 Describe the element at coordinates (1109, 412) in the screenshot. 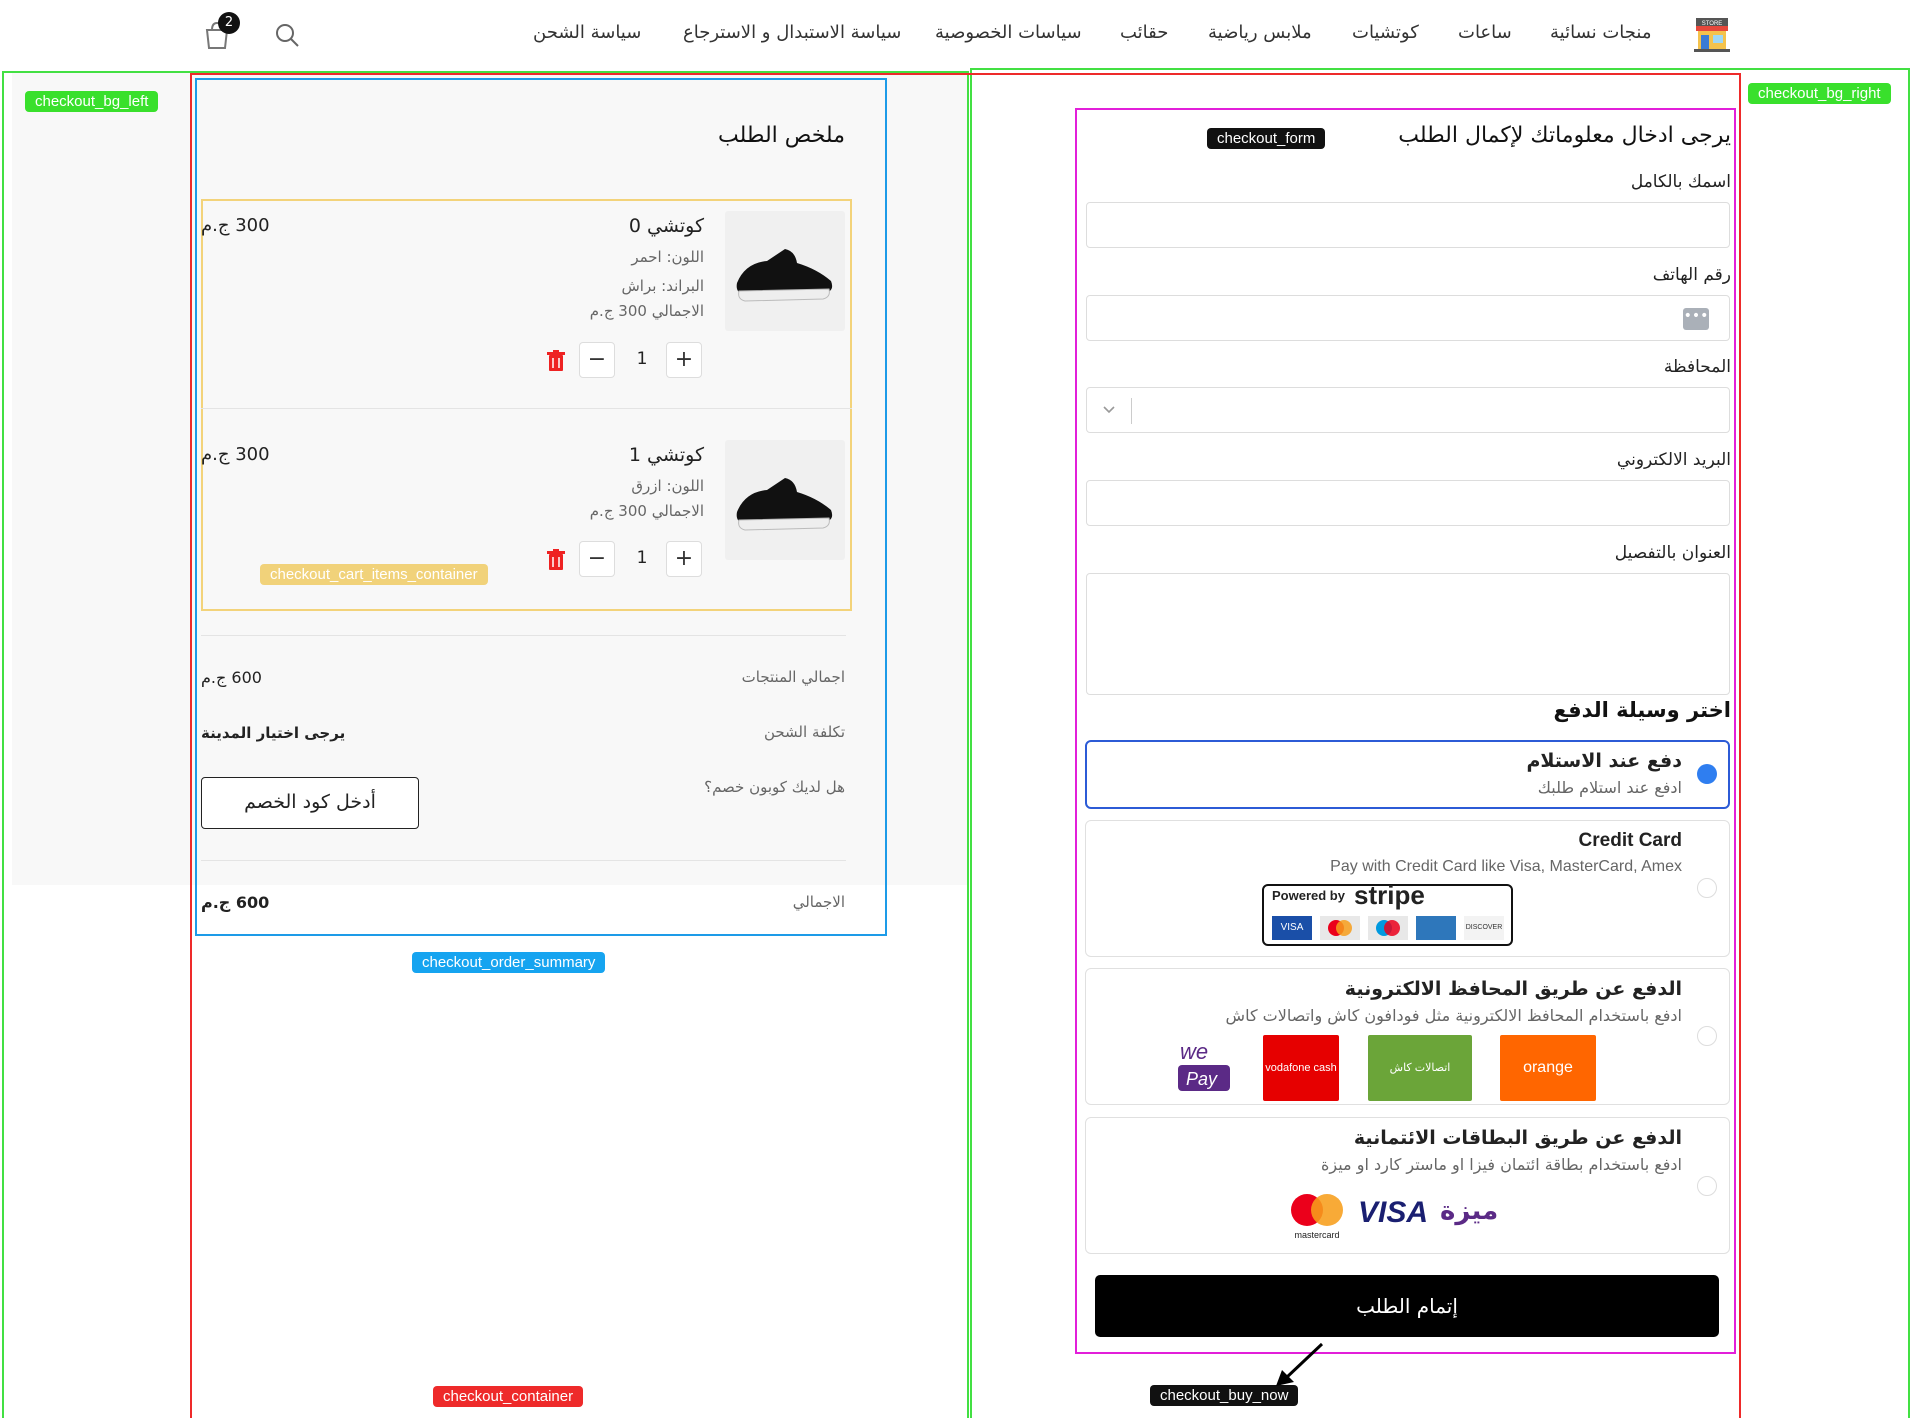

I see `chevron-down-icon` at that location.